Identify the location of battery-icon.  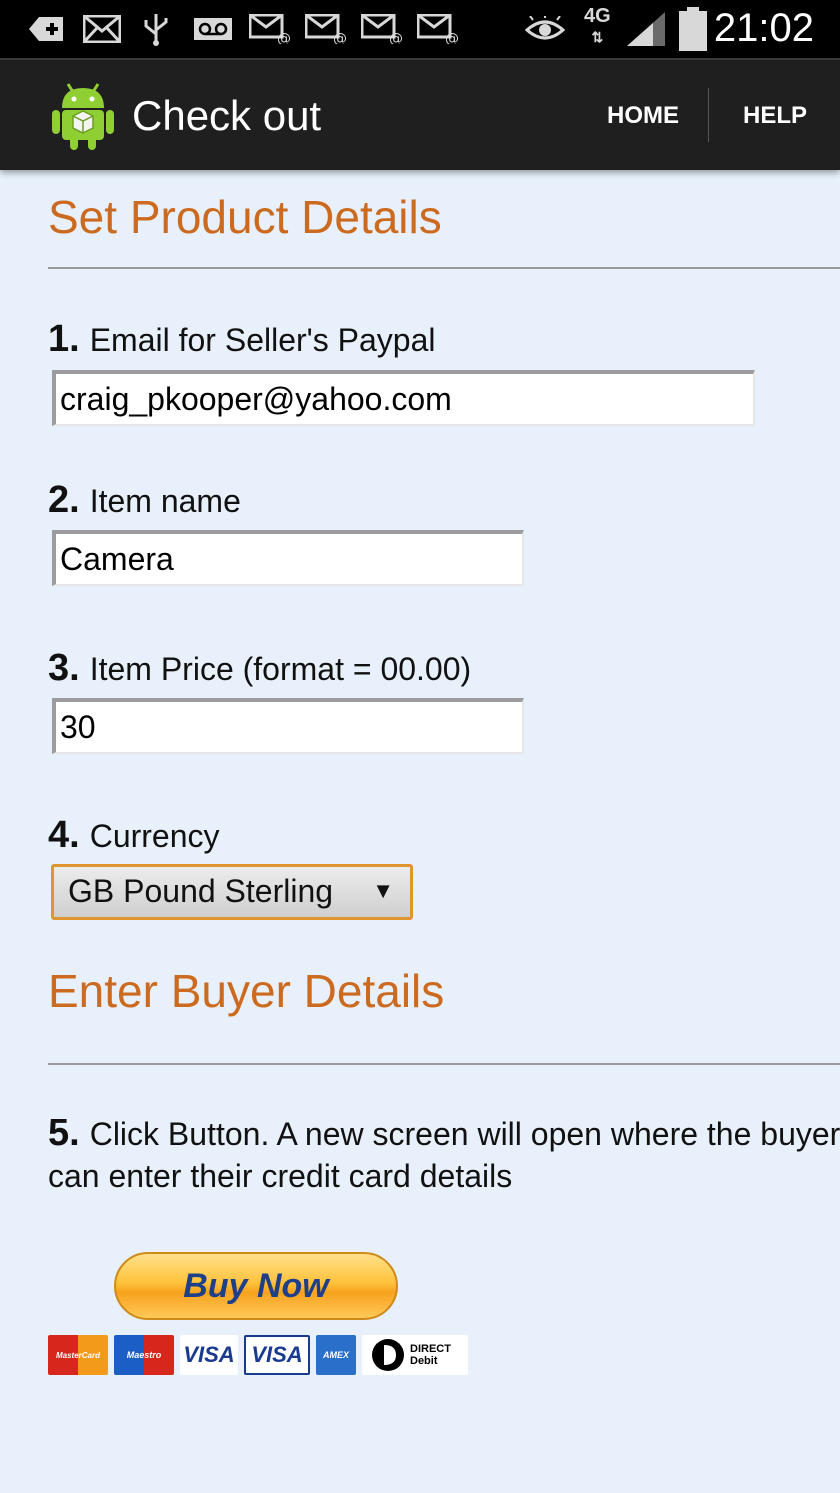
(693, 29).